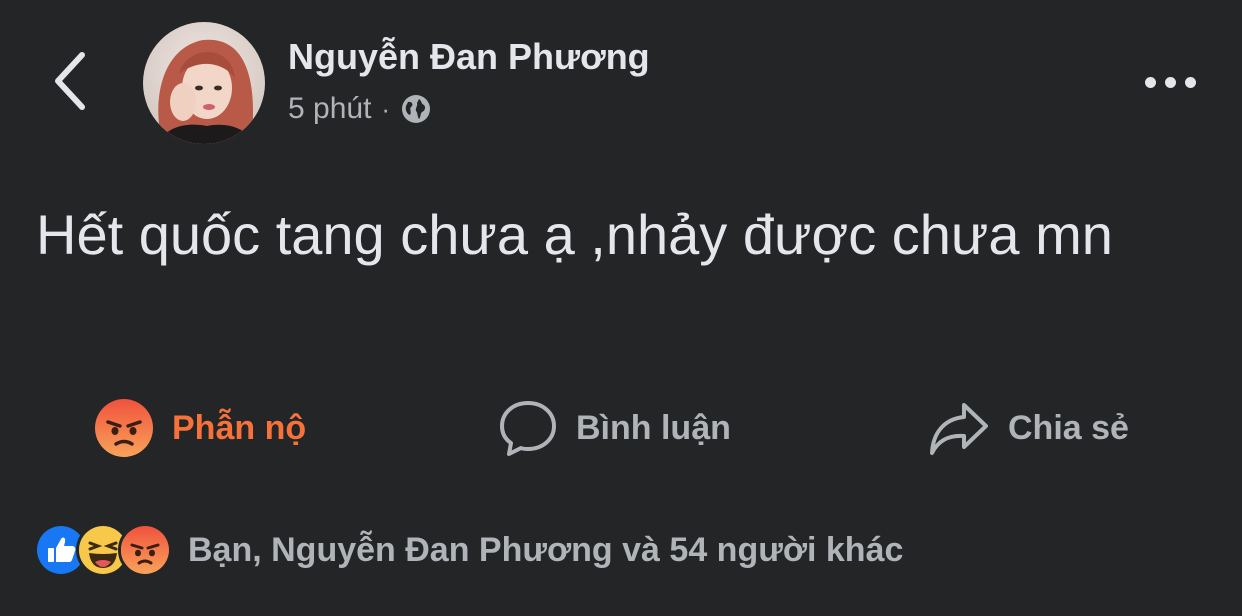 This screenshot has width=1242, height=616. Describe the element at coordinates (145, 550) in the screenshot. I see `angry-icon` at that location.